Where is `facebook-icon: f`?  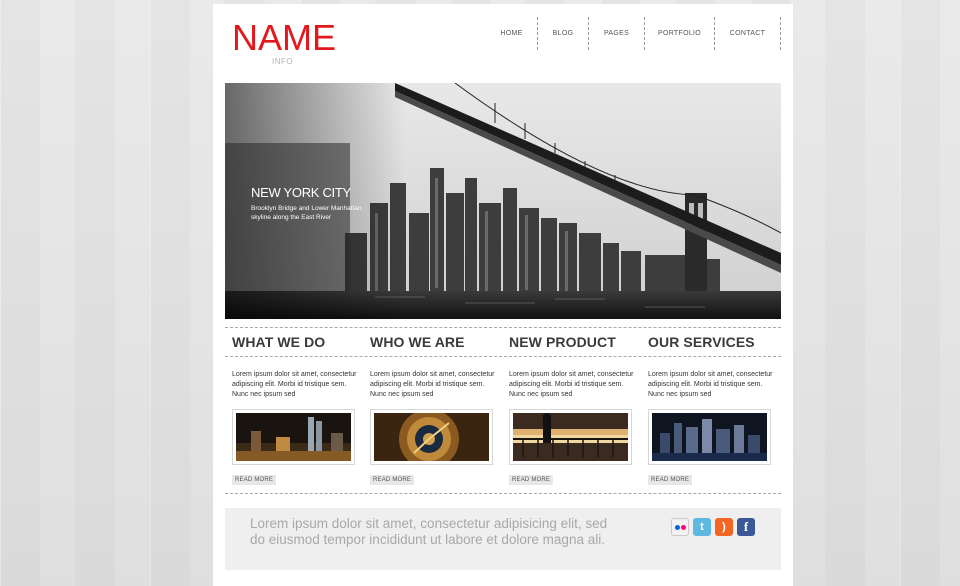 facebook-icon: f is located at coordinates (746, 527).